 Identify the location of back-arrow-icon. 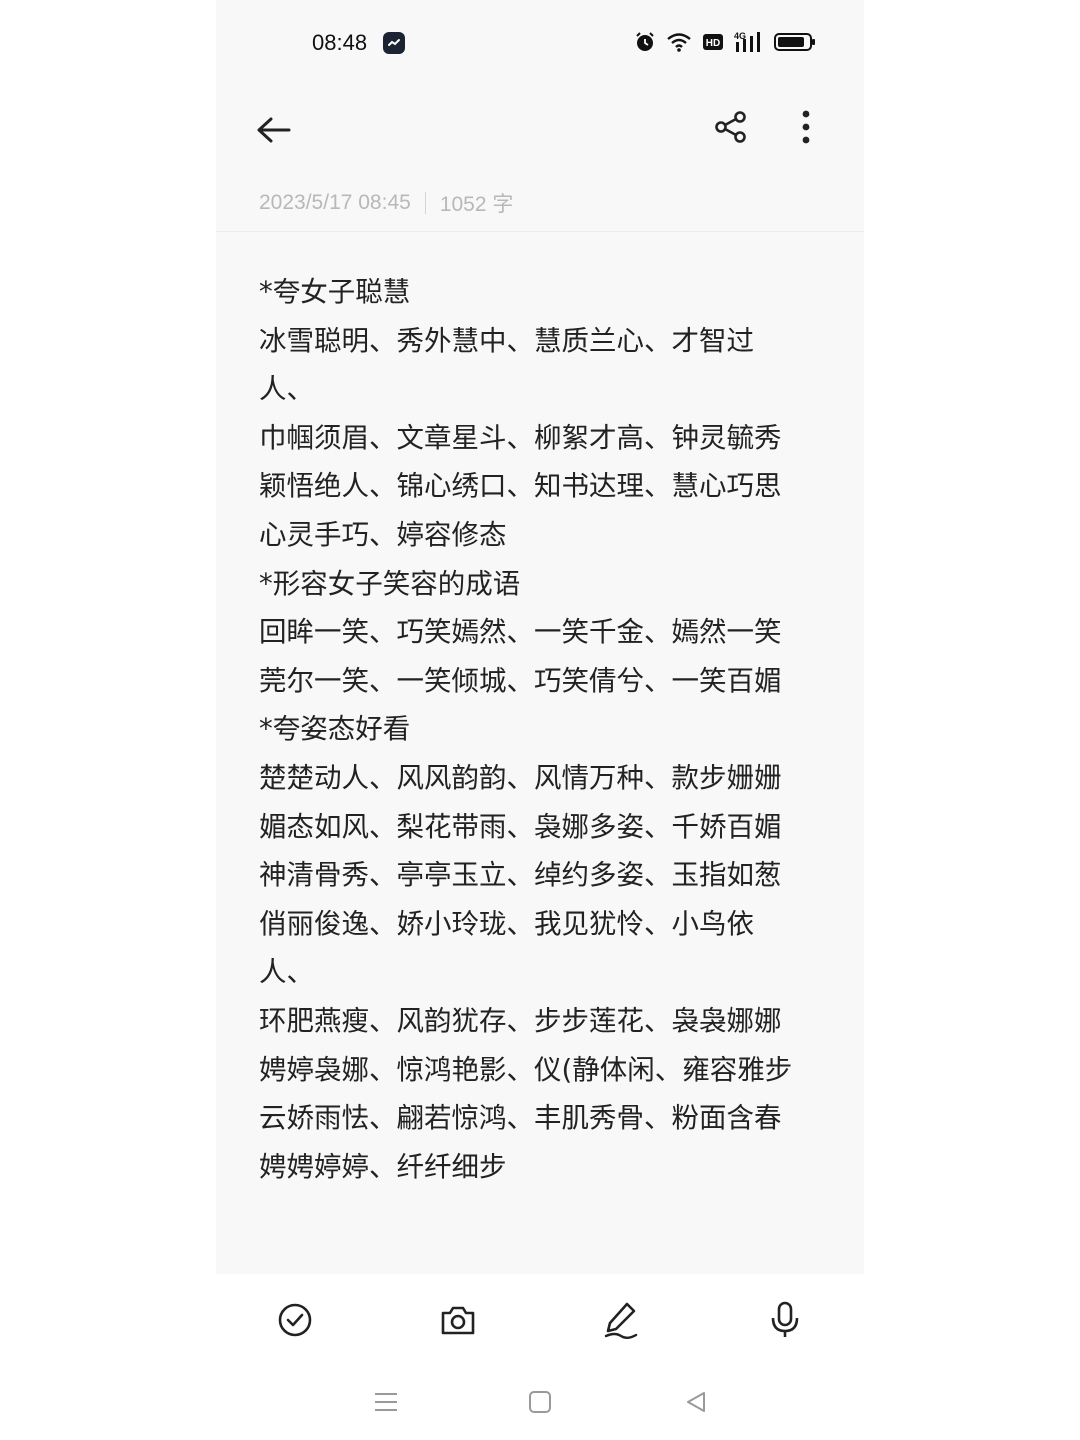
(274, 130).